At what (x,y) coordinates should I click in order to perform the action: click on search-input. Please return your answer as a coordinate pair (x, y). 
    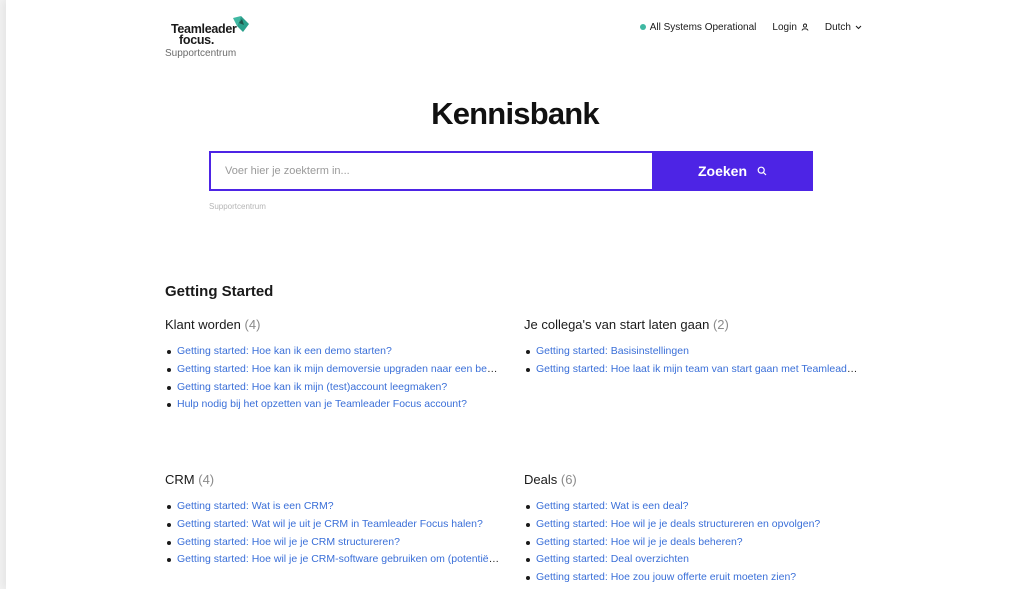
    Looking at the image, I should click on (430, 171).